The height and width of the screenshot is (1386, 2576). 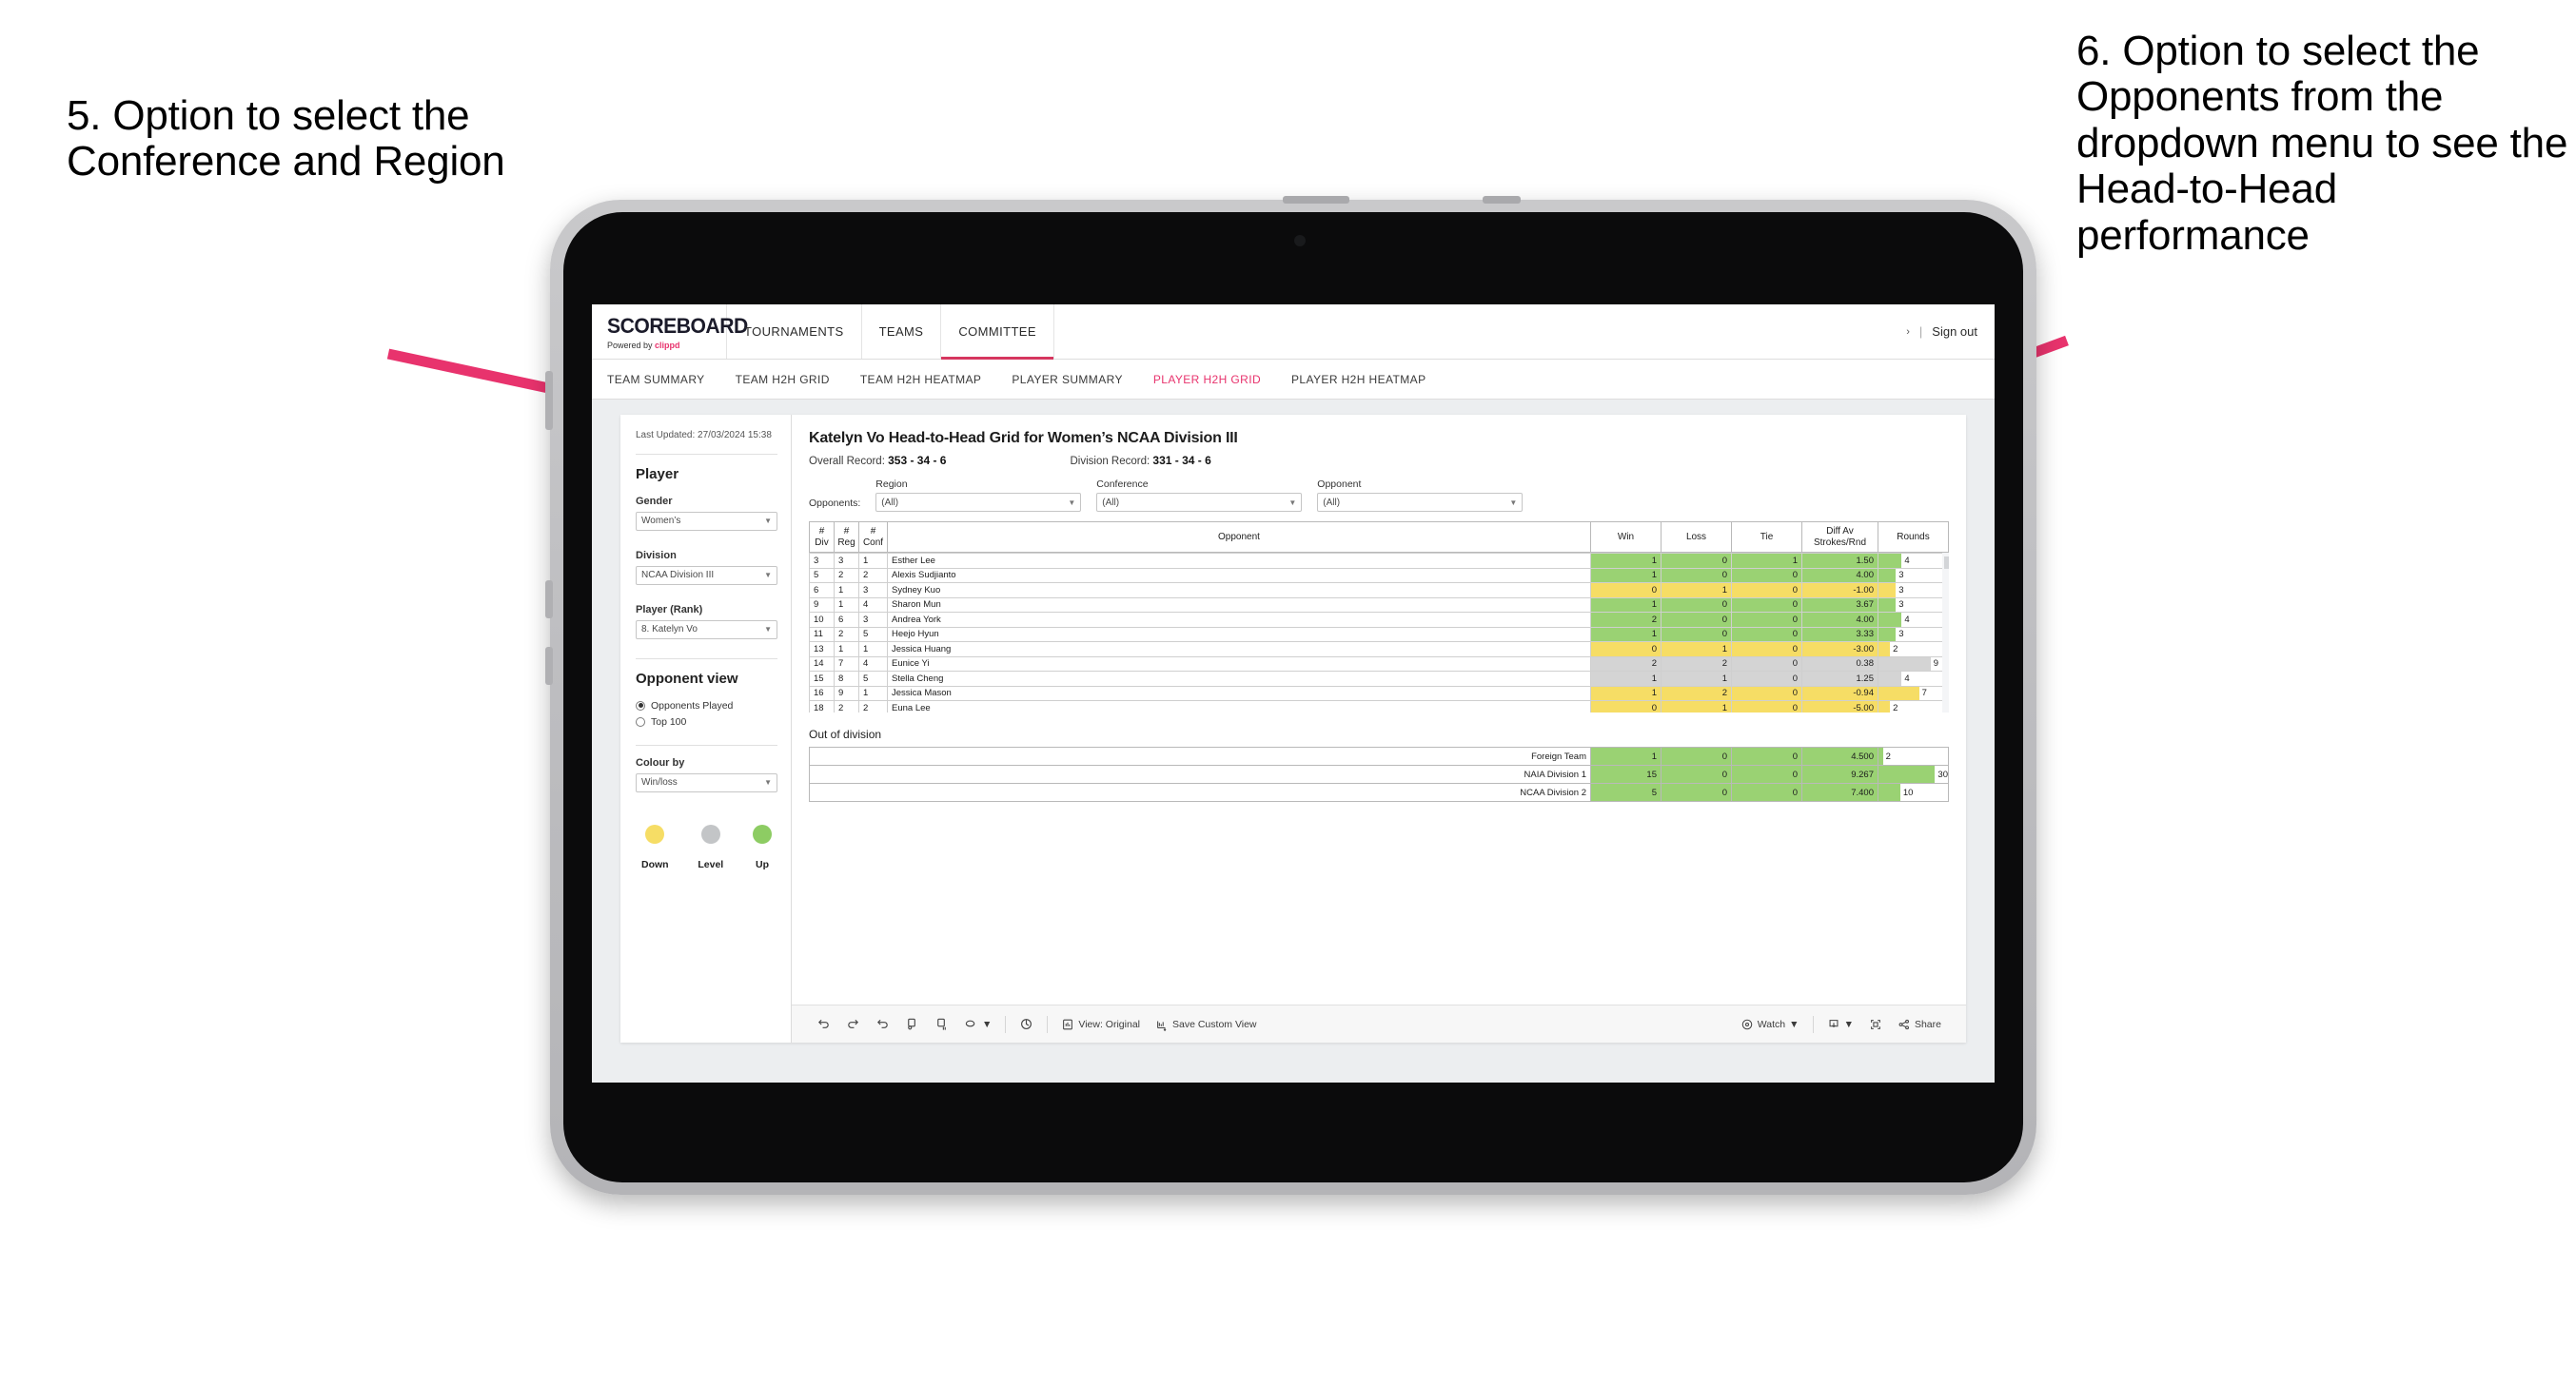 I want to click on watch-button: Watch ▼, so click(x=1770, y=1024).